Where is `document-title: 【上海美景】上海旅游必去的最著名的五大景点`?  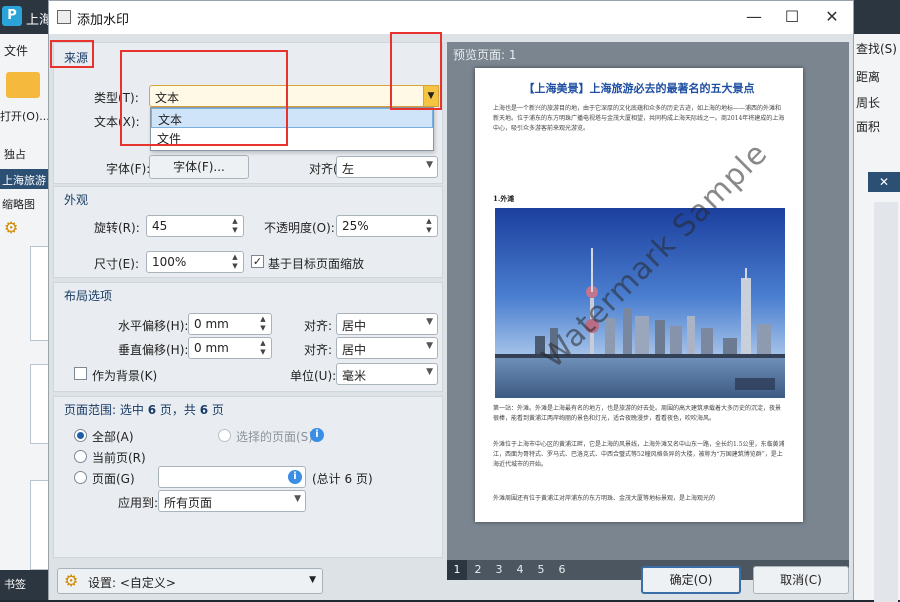
document-title: 【上海美景】上海旅游必去的最著名的五大景点 is located at coordinates (639, 88).